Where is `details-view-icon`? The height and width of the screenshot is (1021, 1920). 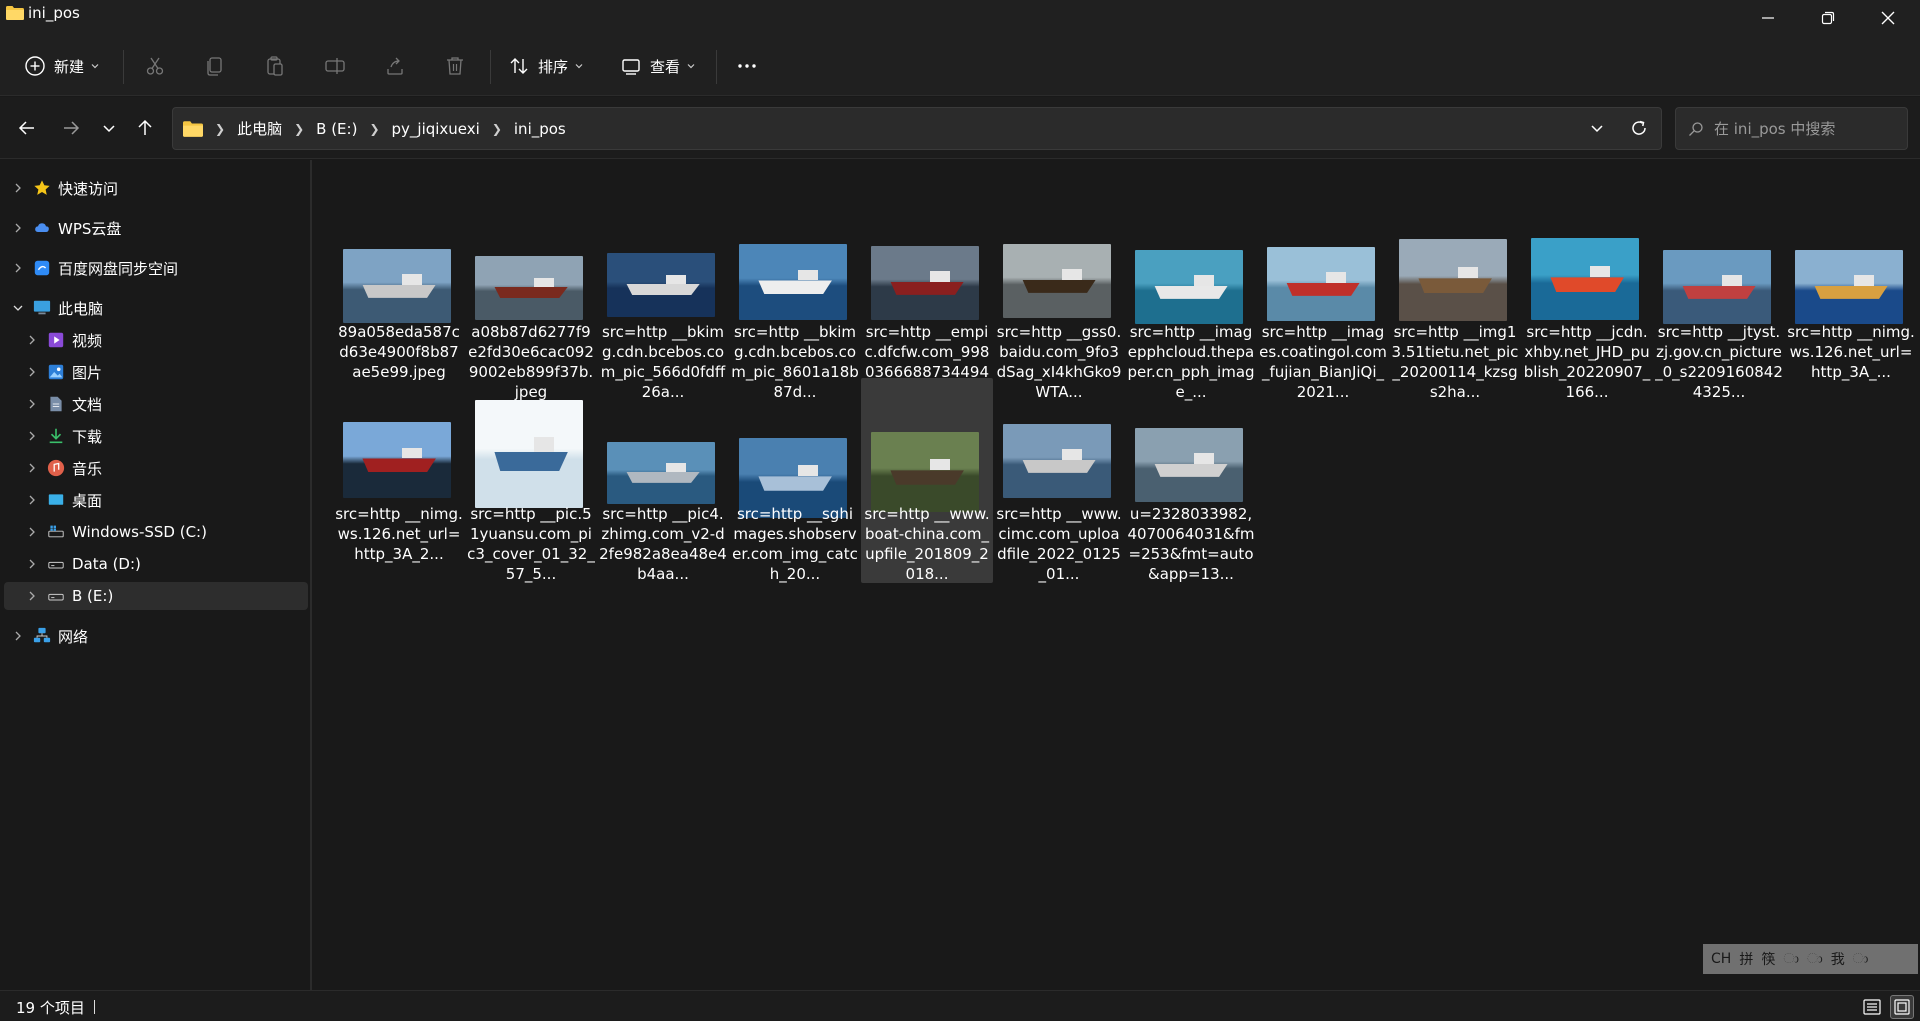 details-view-icon is located at coordinates (1872, 1007).